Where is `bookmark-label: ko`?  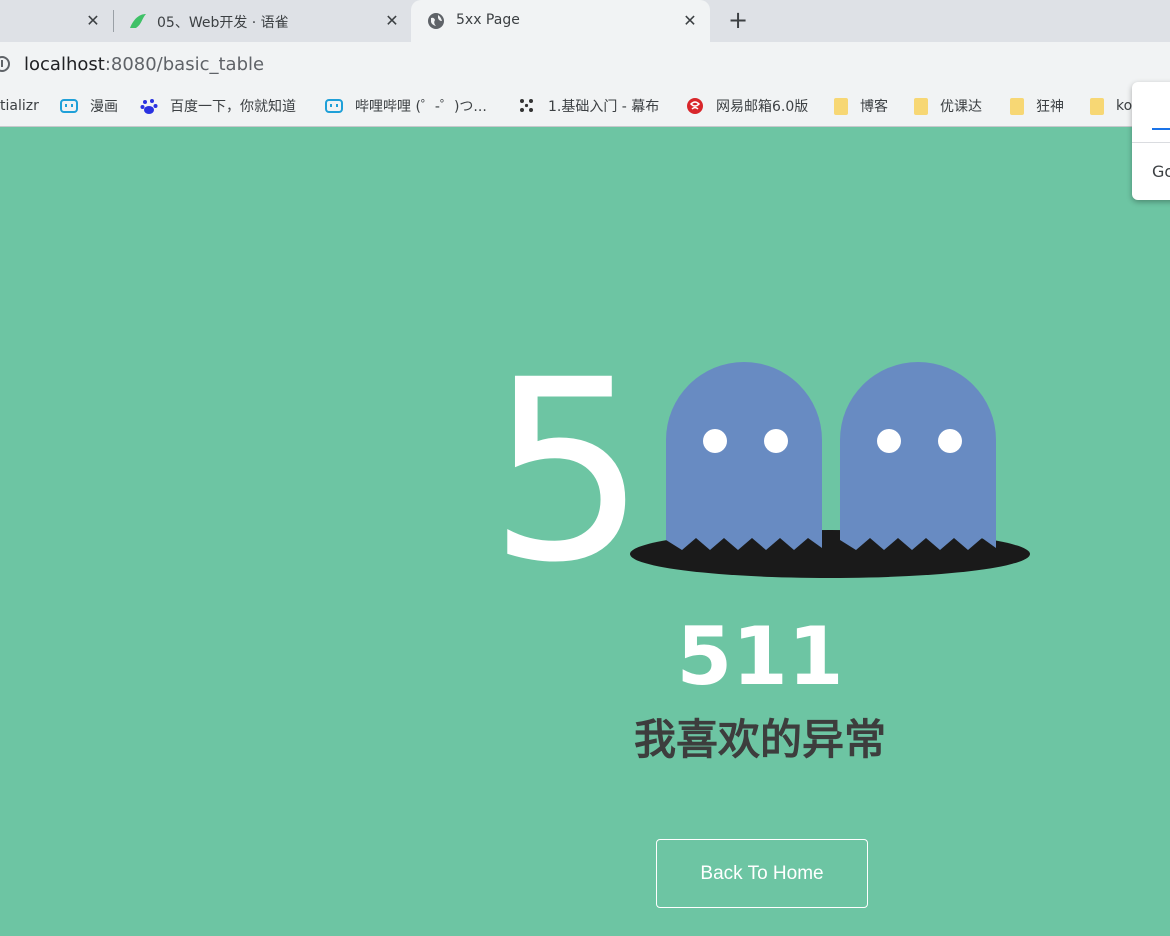
bookmark-label: ko is located at coordinates (1124, 106).